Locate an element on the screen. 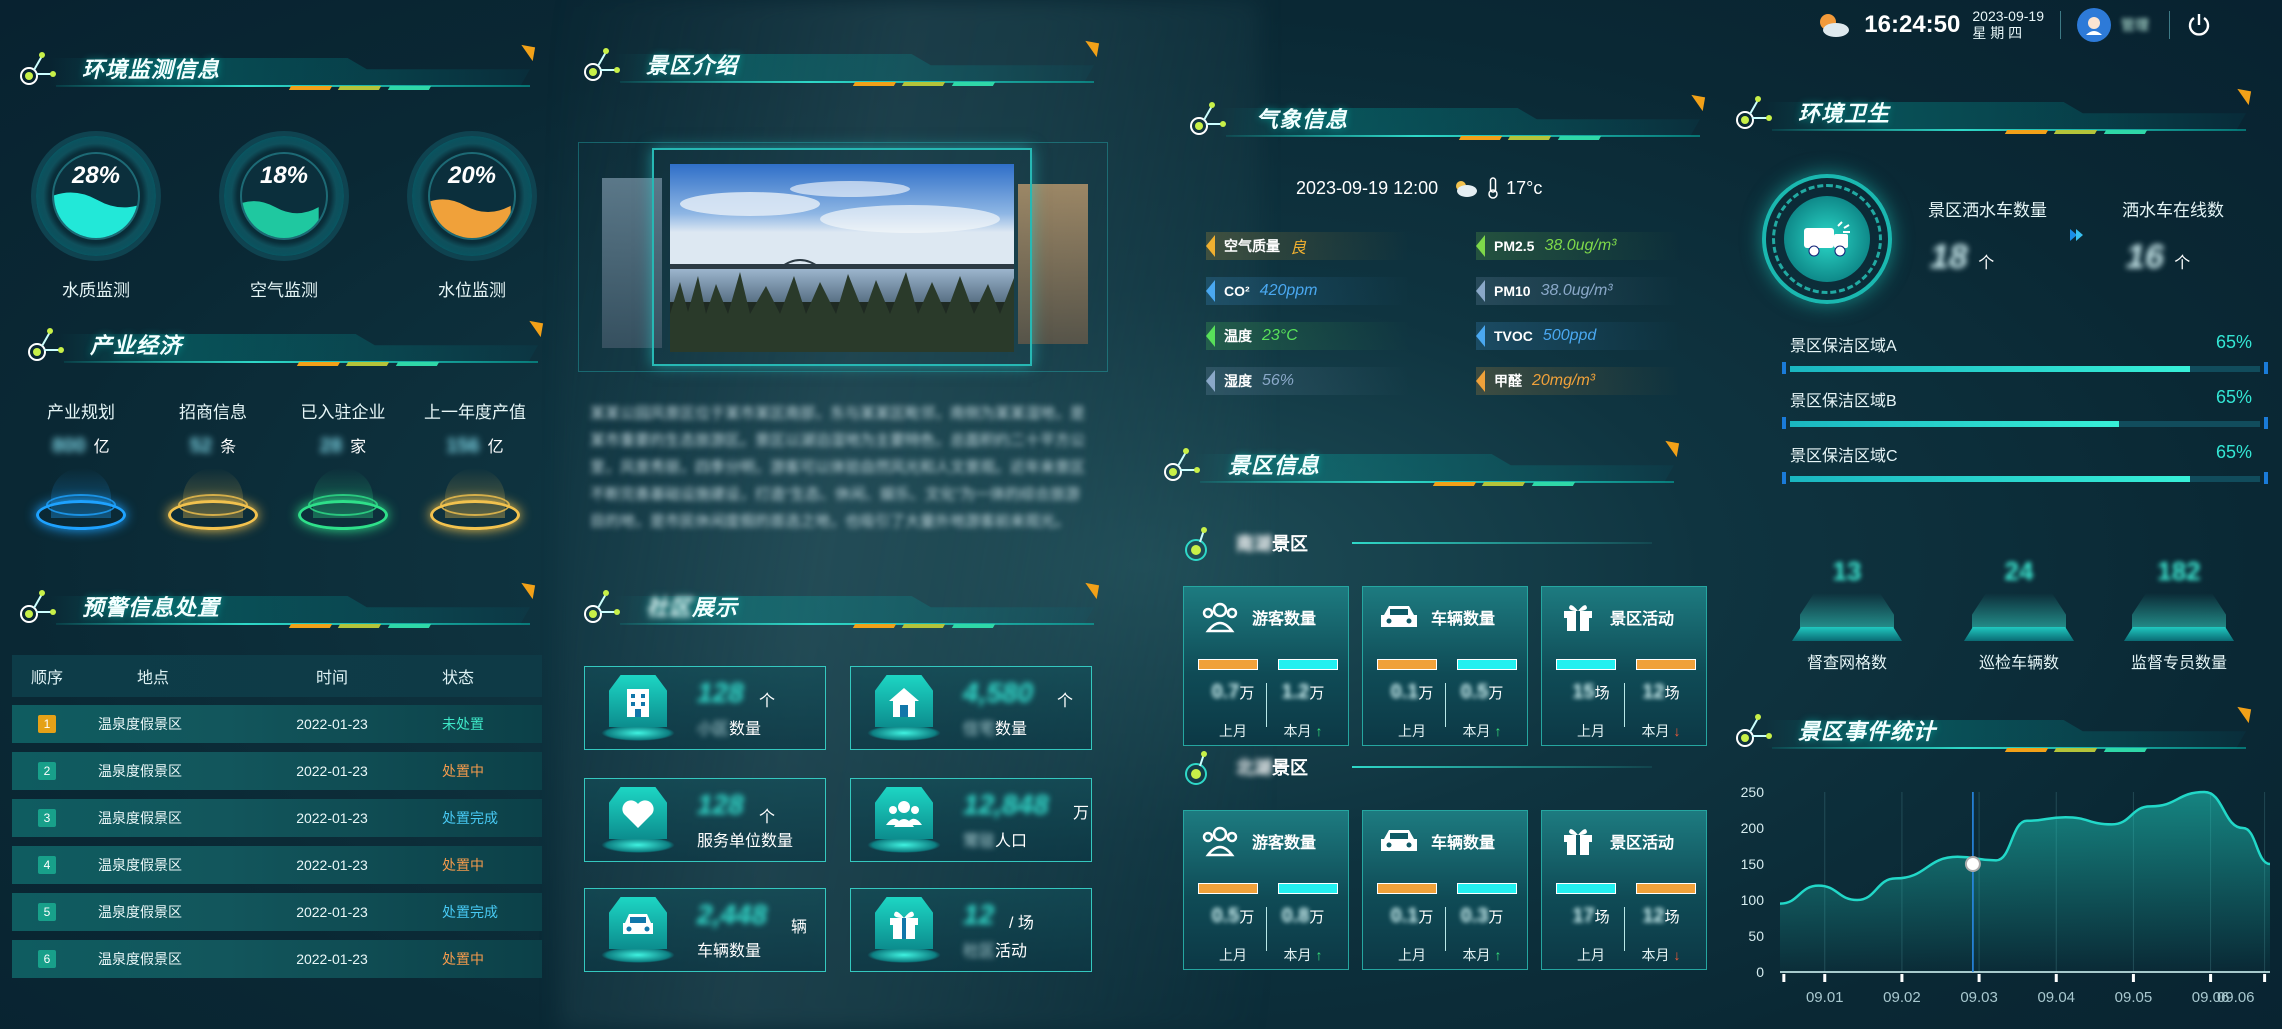  col-header: 地点 is located at coordinates (153, 678).